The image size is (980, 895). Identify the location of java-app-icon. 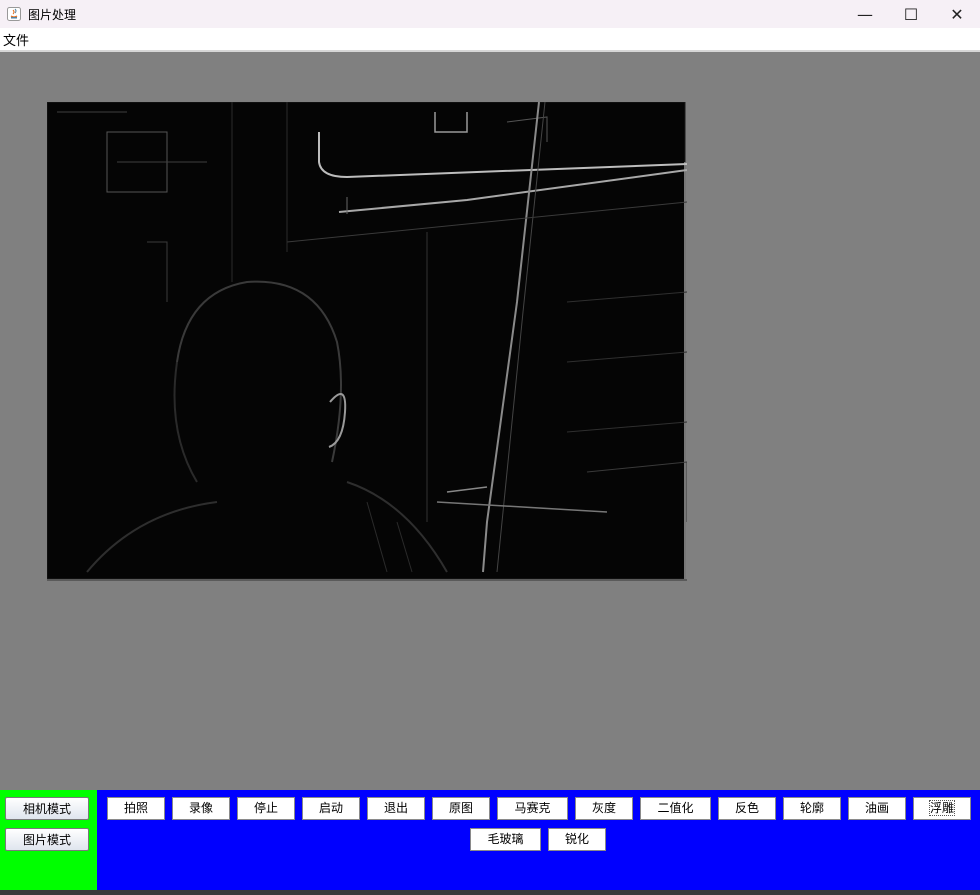
(14, 14).